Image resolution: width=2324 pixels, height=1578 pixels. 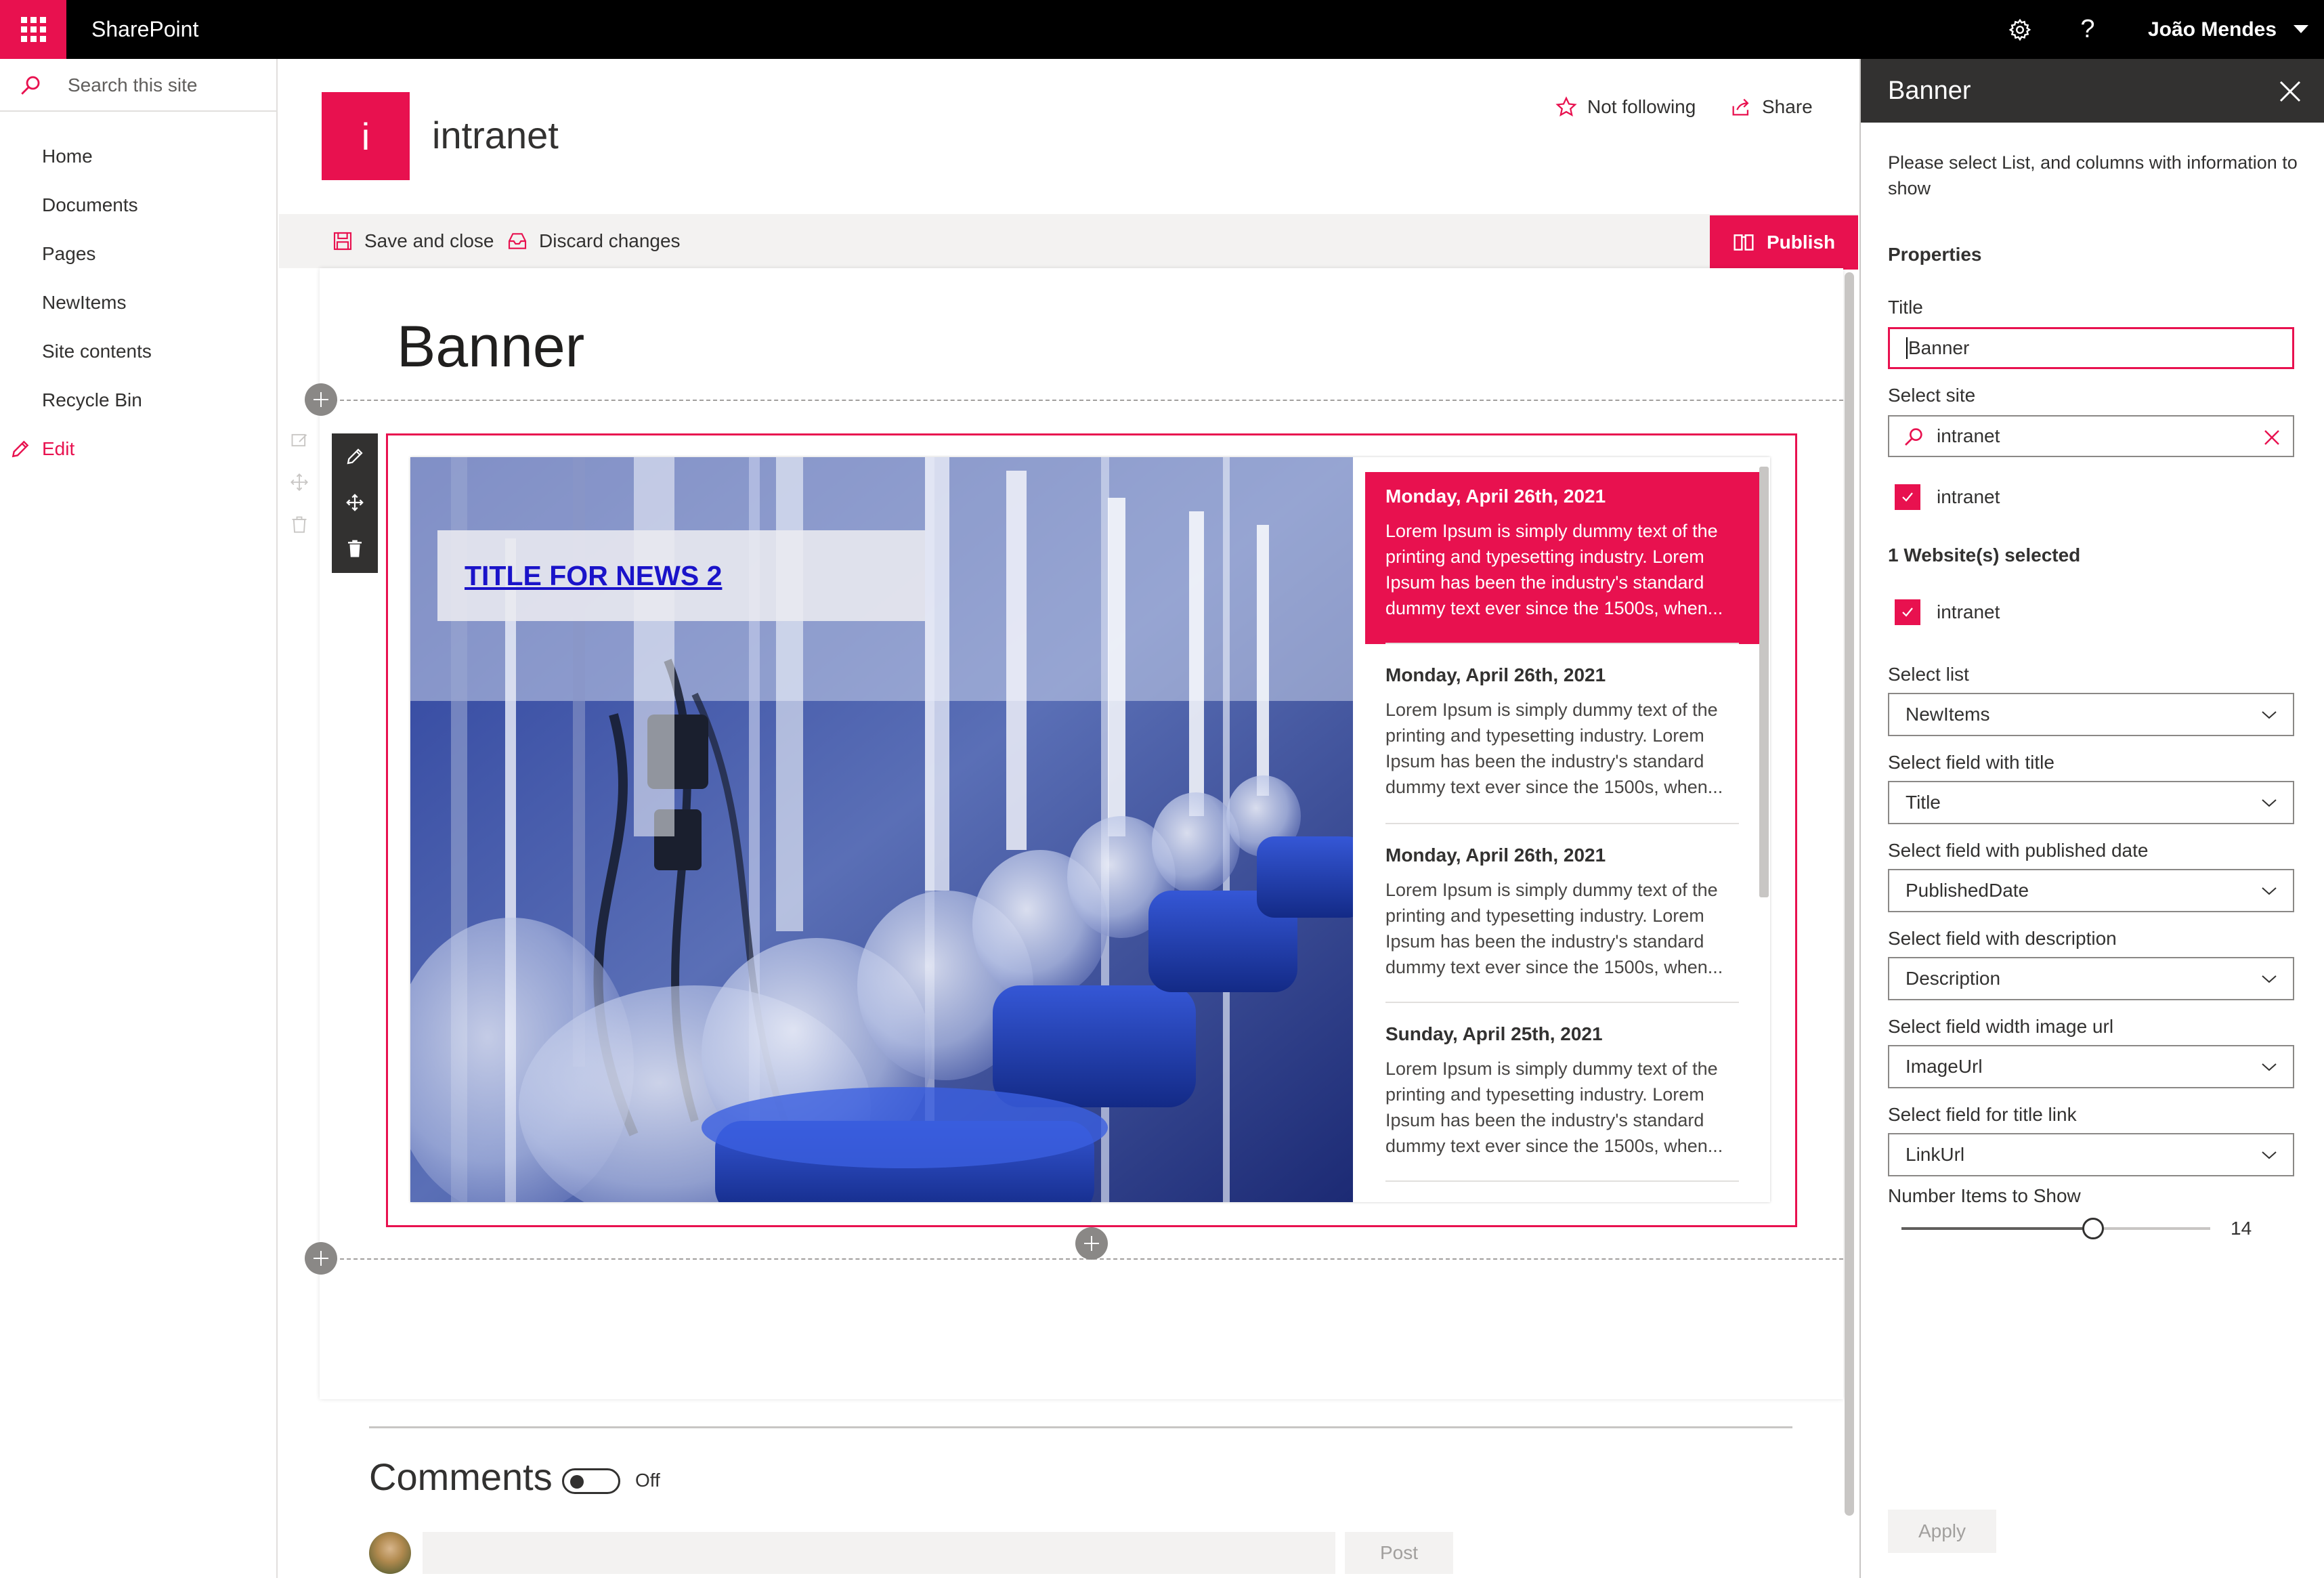 What do you see at coordinates (647, 1480) in the screenshot?
I see `comments-toggle-label: Off` at bounding box center [647, 1480].